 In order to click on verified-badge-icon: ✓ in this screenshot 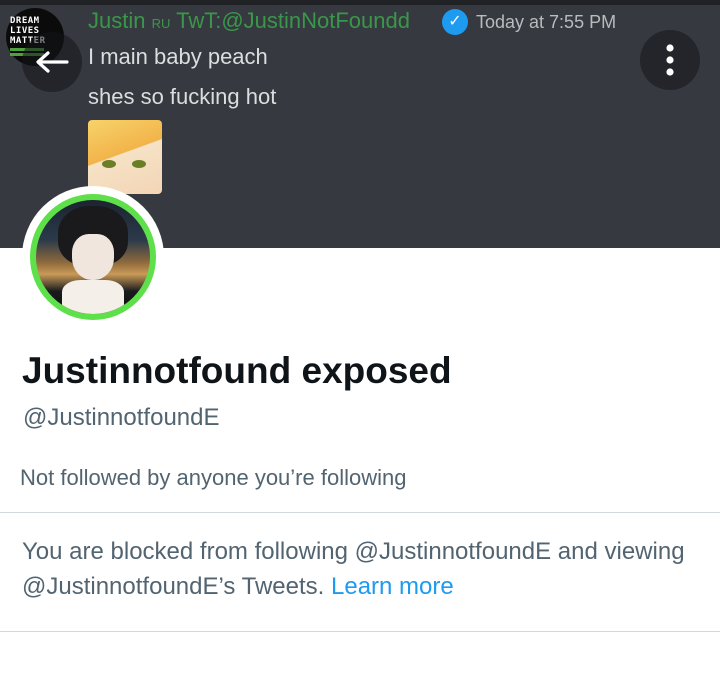, I will do `click(455, 22)`.